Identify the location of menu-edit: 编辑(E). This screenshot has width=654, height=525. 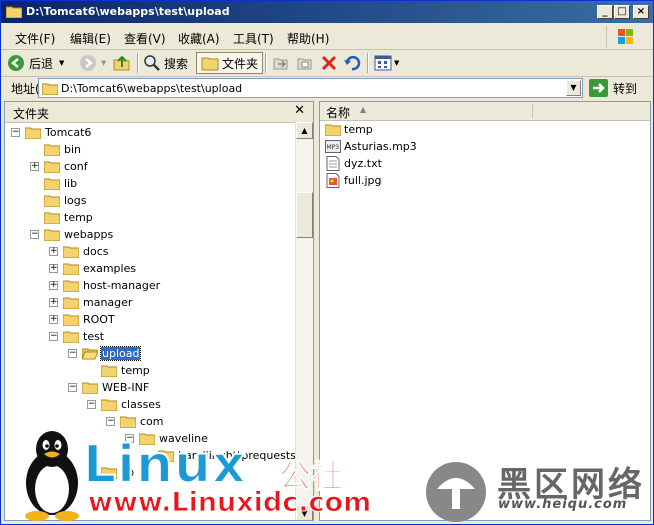
(90, 38).